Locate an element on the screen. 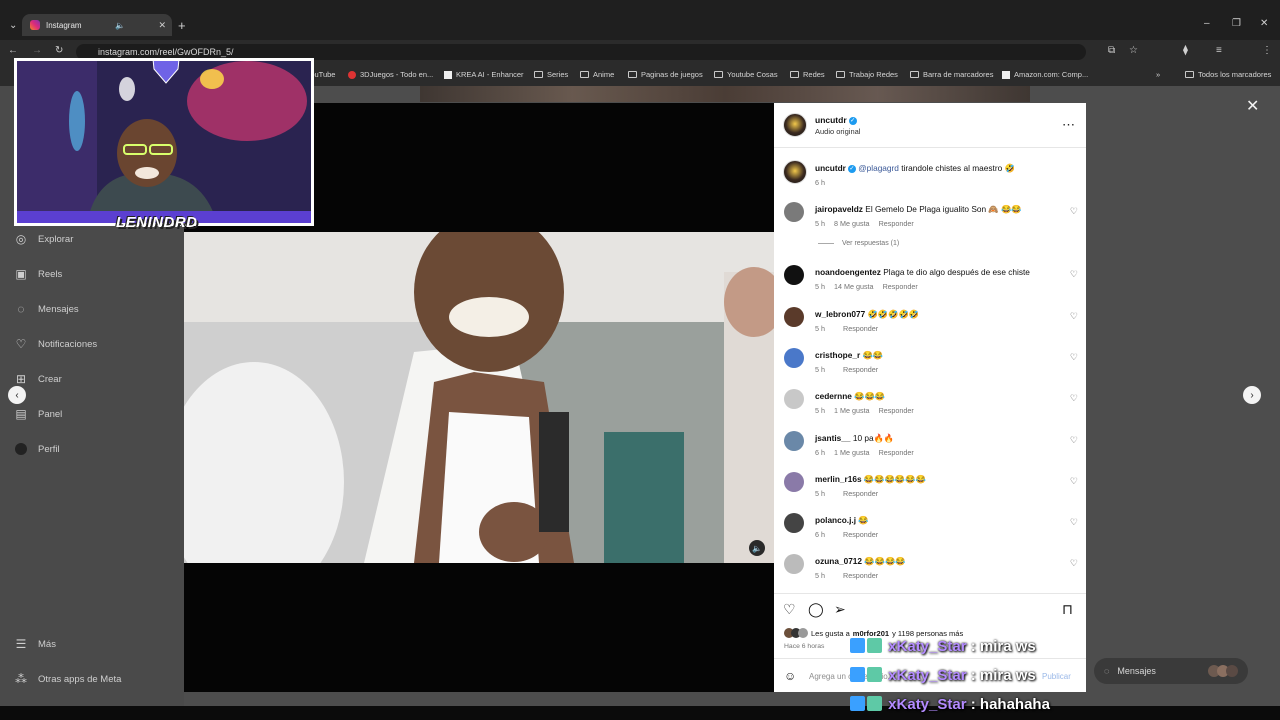 This screenshot has width=1280, height=720. tab-close-icon: ✕ is located at coordinates (162, 25).